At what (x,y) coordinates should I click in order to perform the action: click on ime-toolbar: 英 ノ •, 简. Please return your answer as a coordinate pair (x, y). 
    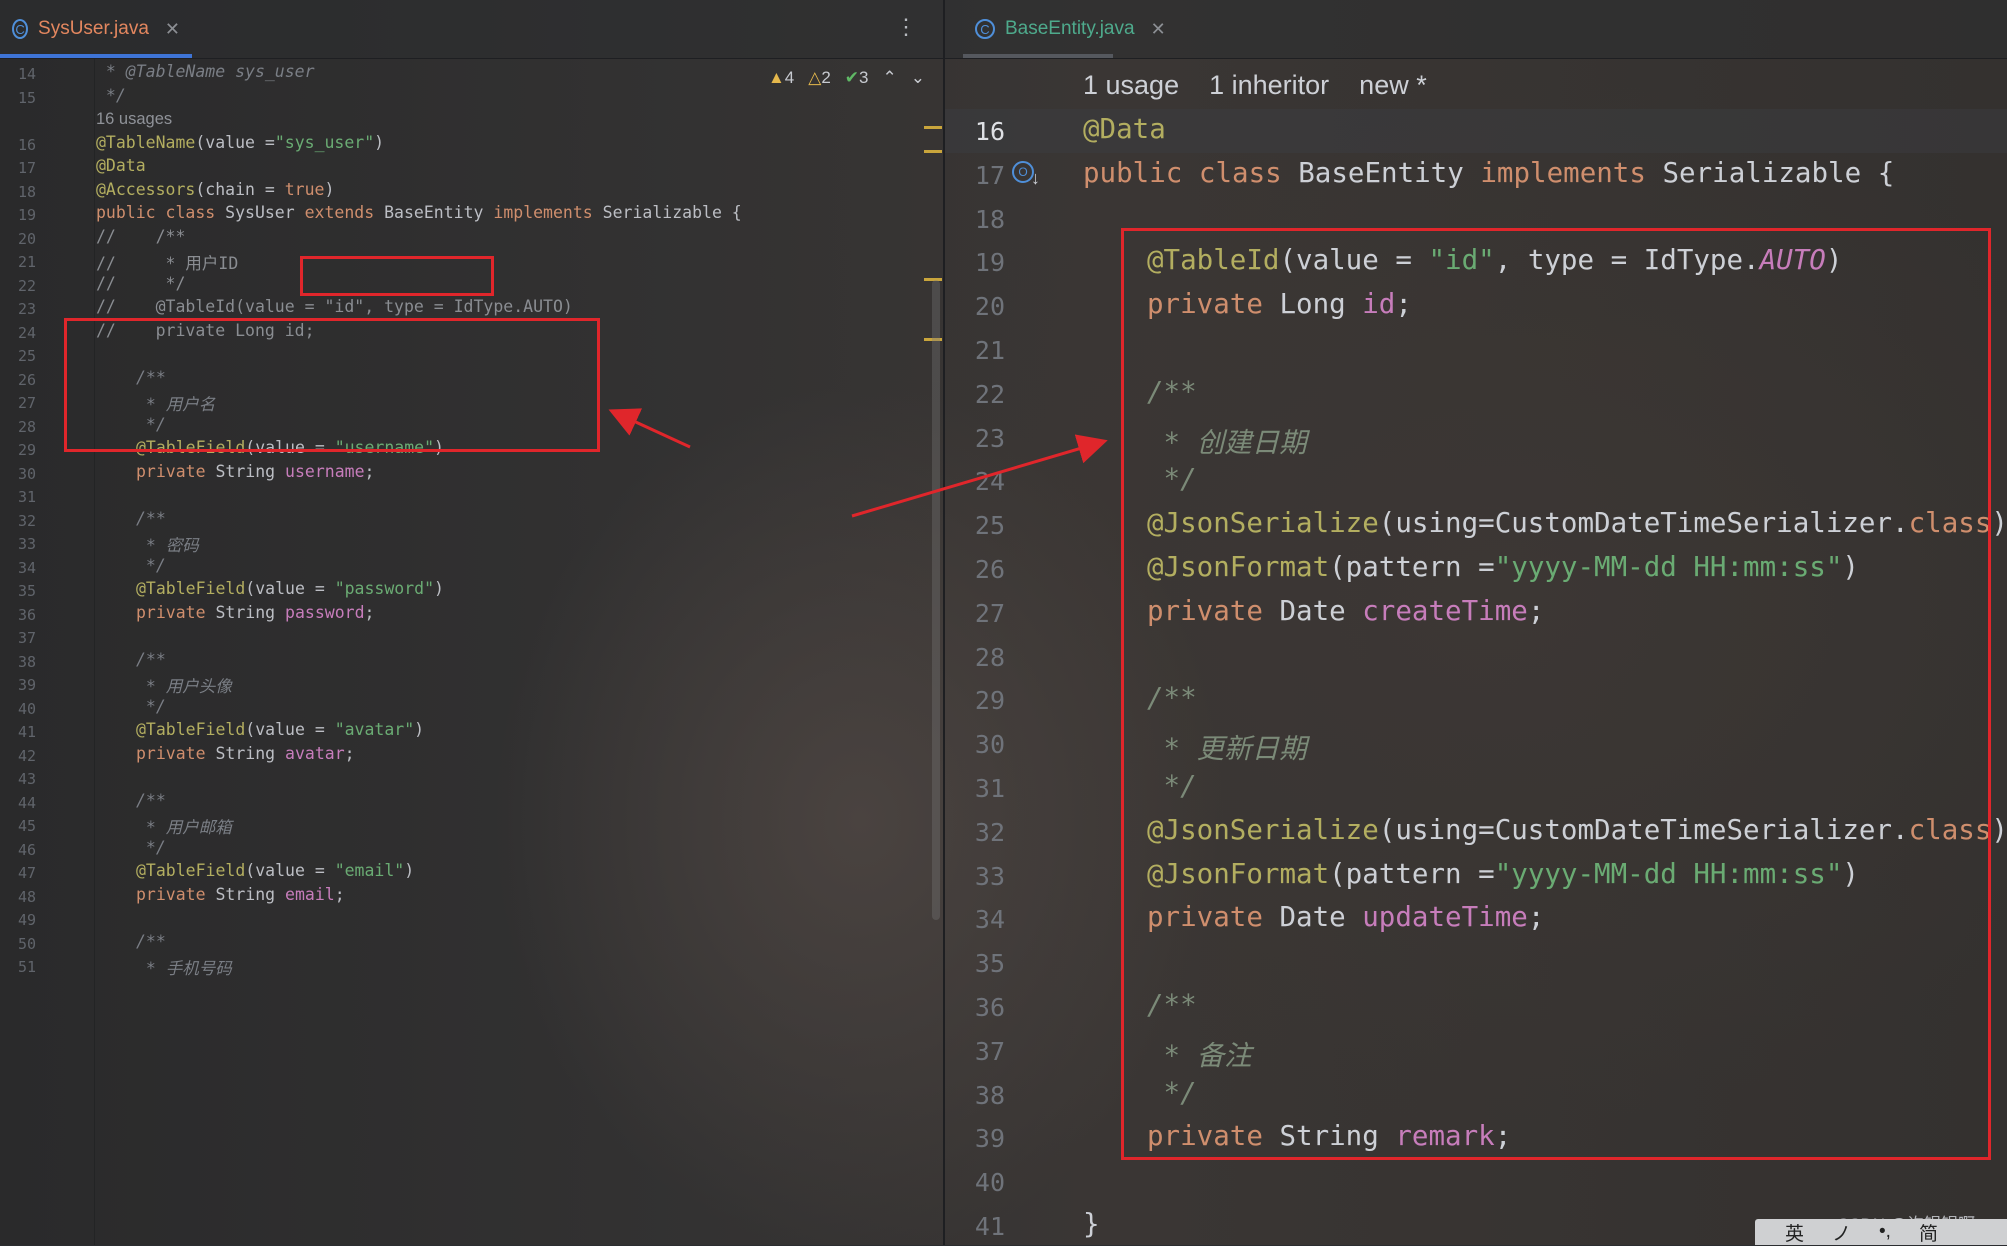
    Looking at the image, I should click on (1881, 1232).